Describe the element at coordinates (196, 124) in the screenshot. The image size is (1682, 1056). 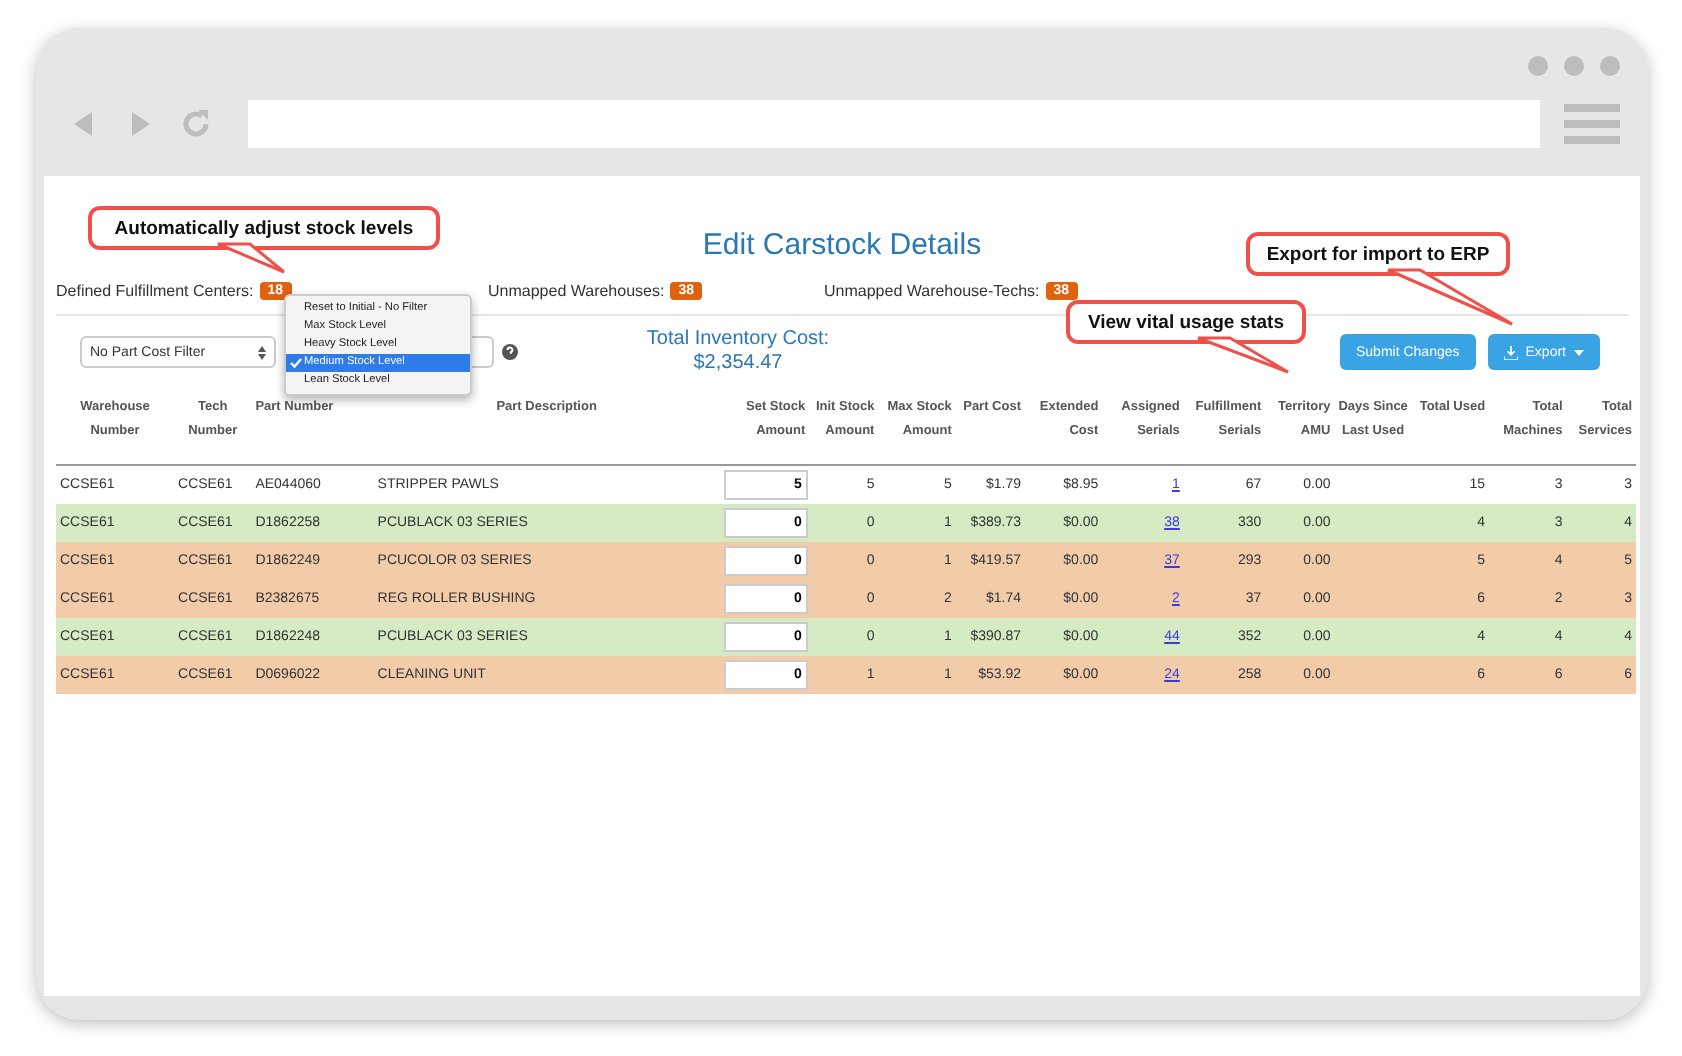
I see `reload-icon` at that location.